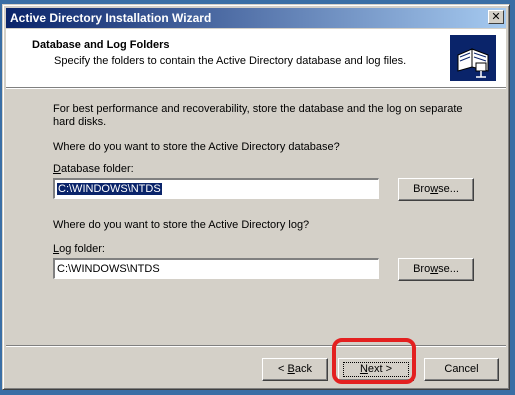 The image size is (515, 395). What do you see at coordinates (283, 369) in the screenshot?
I see `back-arrow: <` at bounding box center [283, 369].